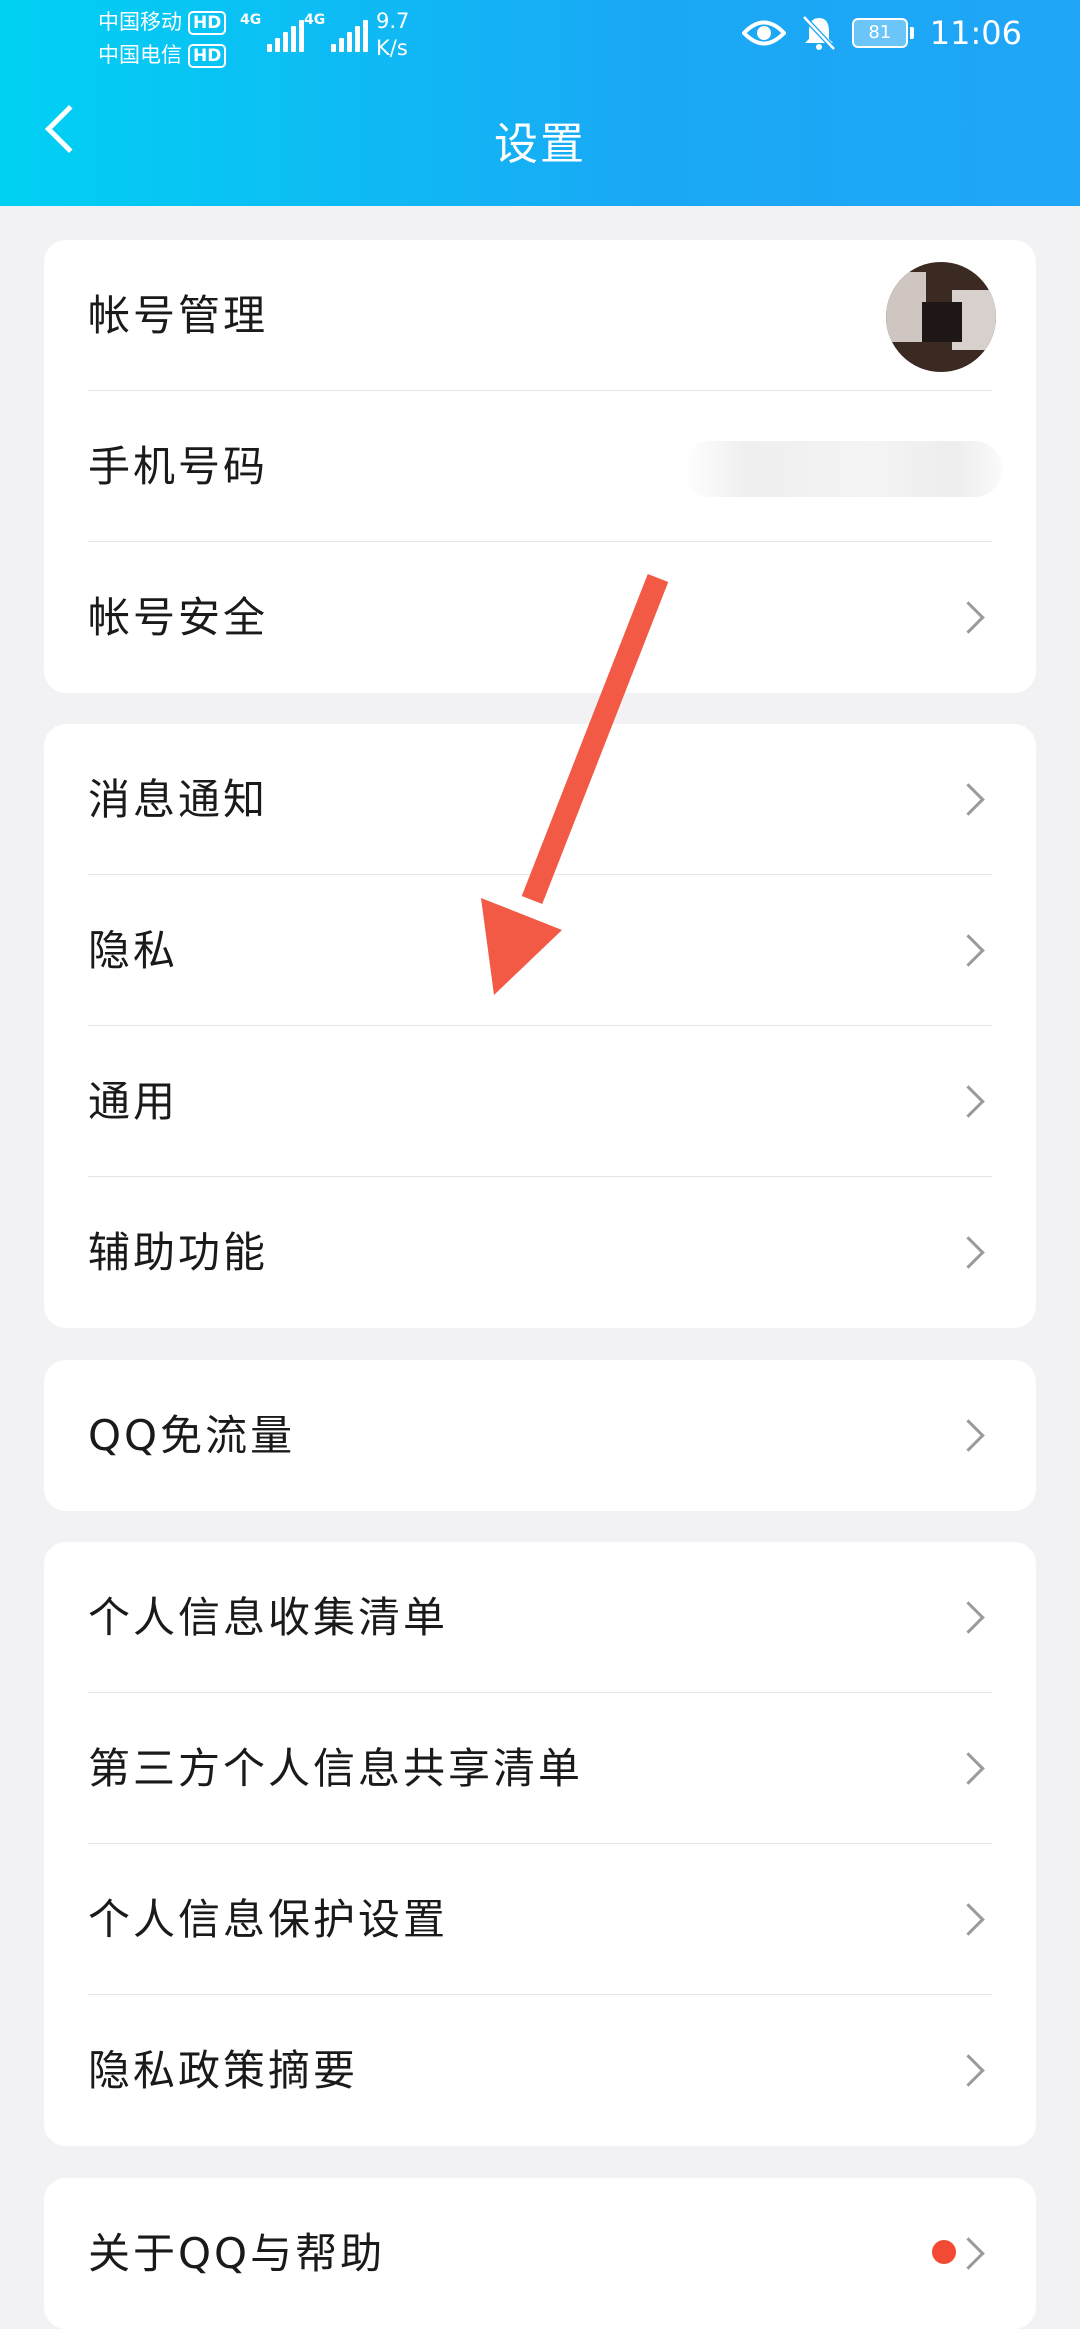 The height and width of the screenshot is (2329, 1080). What do you see at coordinates (207, 22) in the screenshot?
I see `hd-badge-1: HD` at bounding box center [207, 22].